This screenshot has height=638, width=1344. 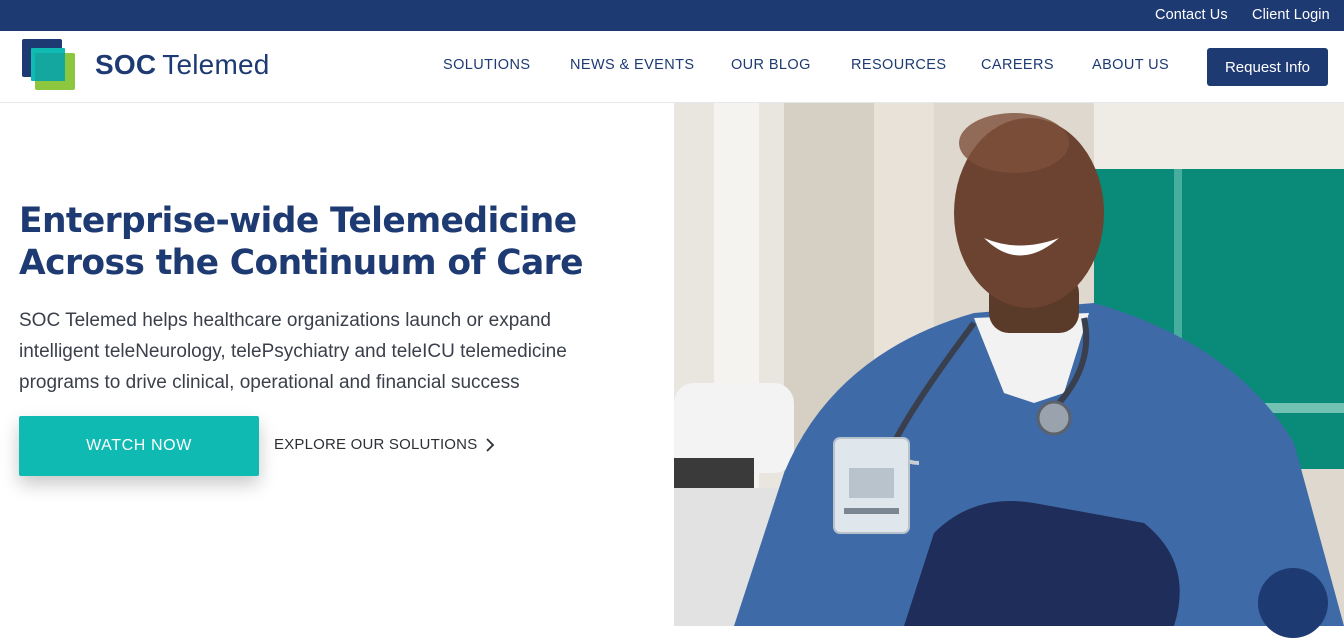 What do you see at coordinates (1267, 67) in the screenshot?
I see `request-info-button: Request Info` at bounding box center [1267, 67].